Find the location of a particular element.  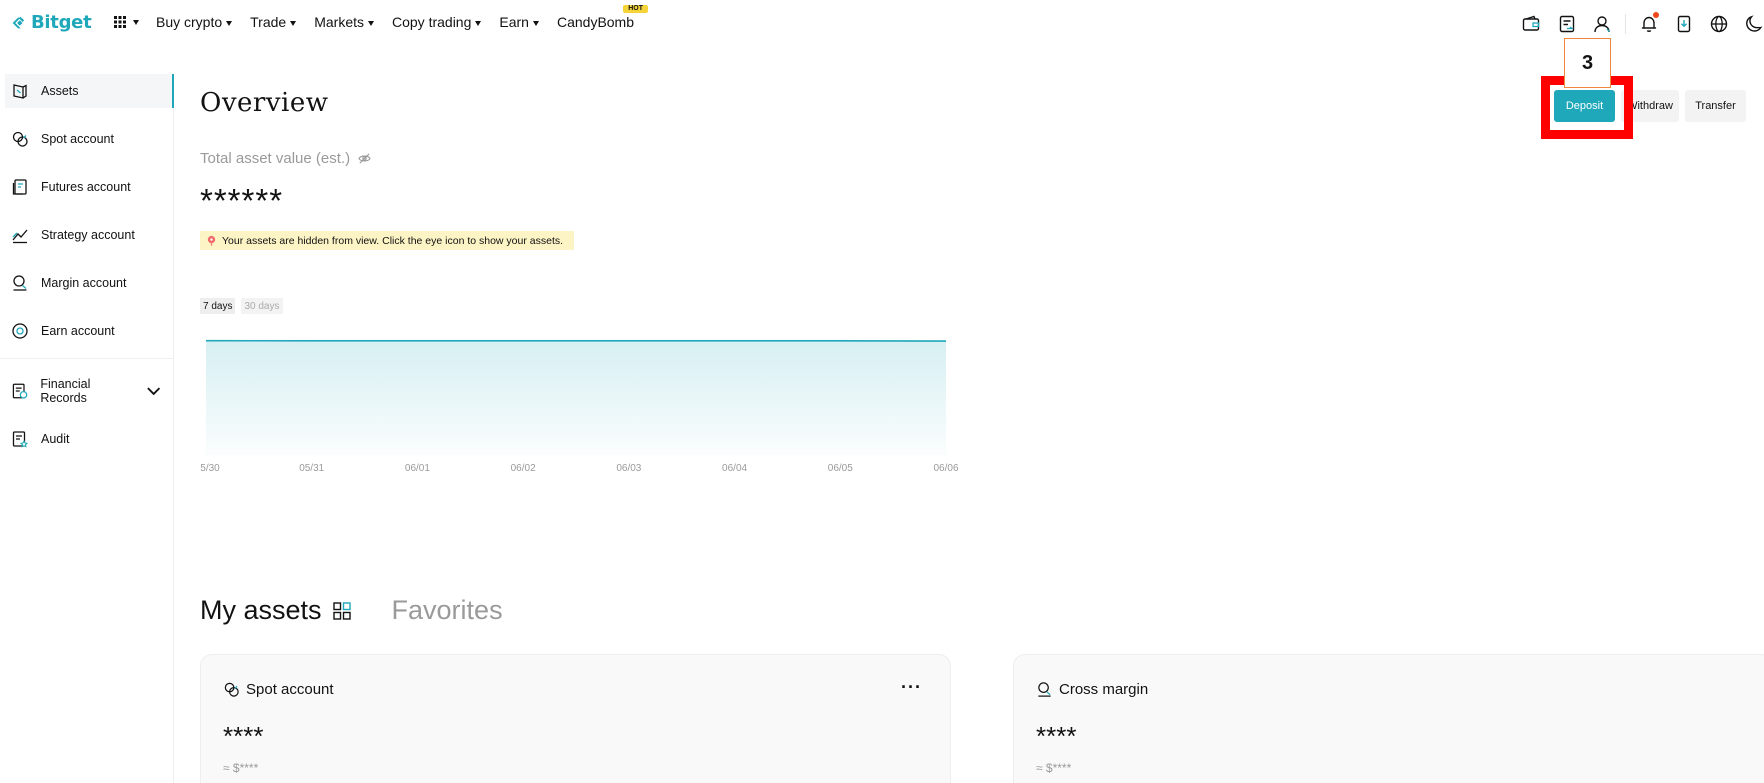

more-options-button: ··· is located at coordinates (911, 687).